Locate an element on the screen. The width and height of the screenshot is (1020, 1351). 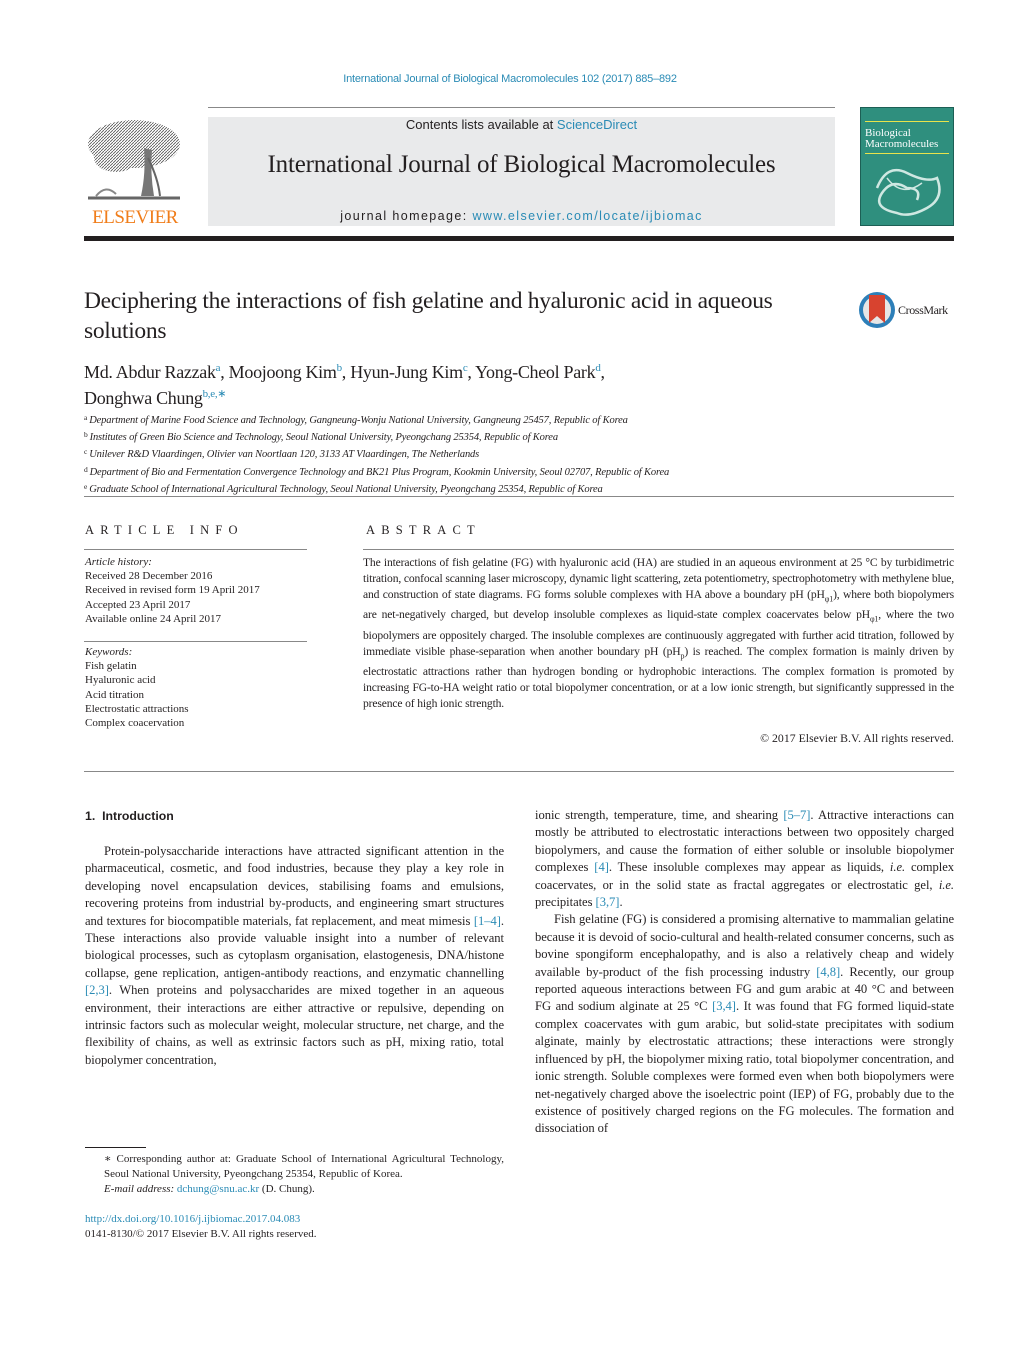
citation-link: [3,4] is located at coordinates (724, 1006).